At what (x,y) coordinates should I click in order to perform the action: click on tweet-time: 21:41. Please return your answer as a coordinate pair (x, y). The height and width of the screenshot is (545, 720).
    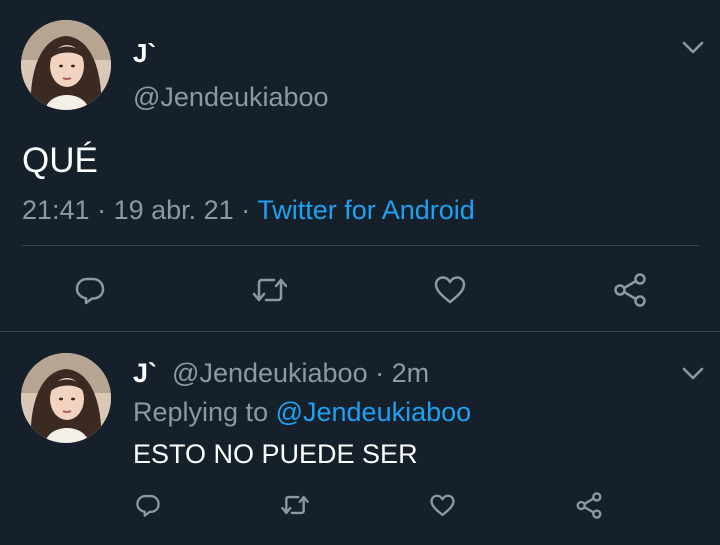
    Looking at the image, I should click on (56, 210).